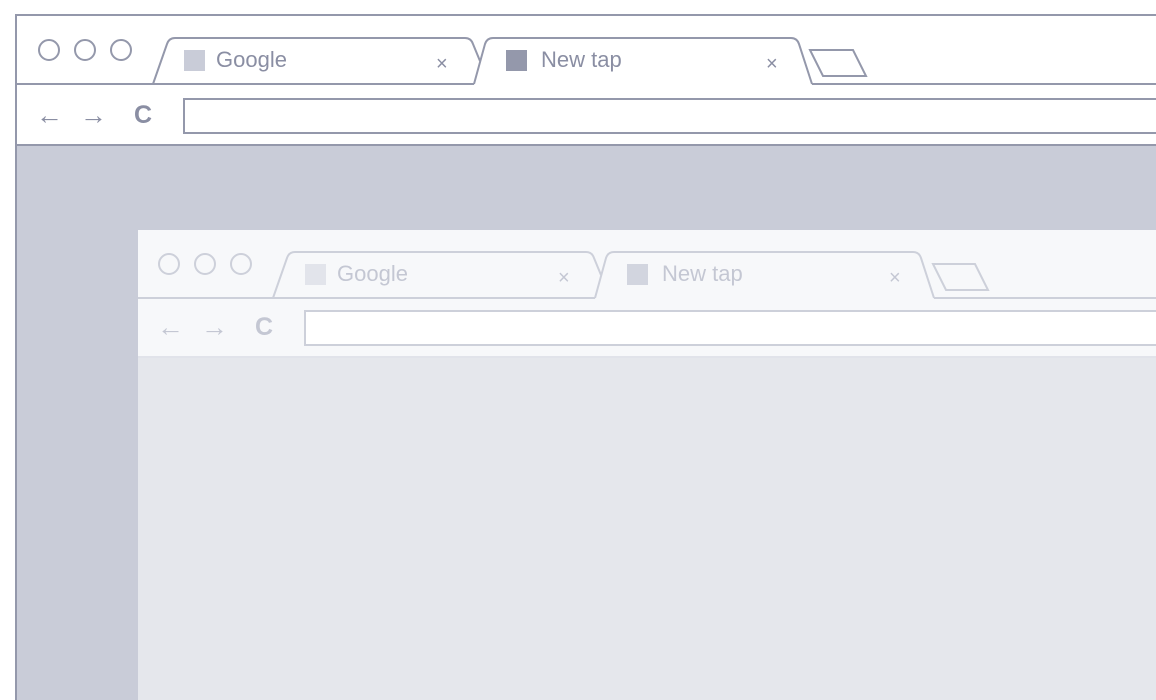 The image size is (1156, 700). Describe the element at coordinates (121, 50) in the screenshot. I see `outer-zoom-window-icon` at that location.